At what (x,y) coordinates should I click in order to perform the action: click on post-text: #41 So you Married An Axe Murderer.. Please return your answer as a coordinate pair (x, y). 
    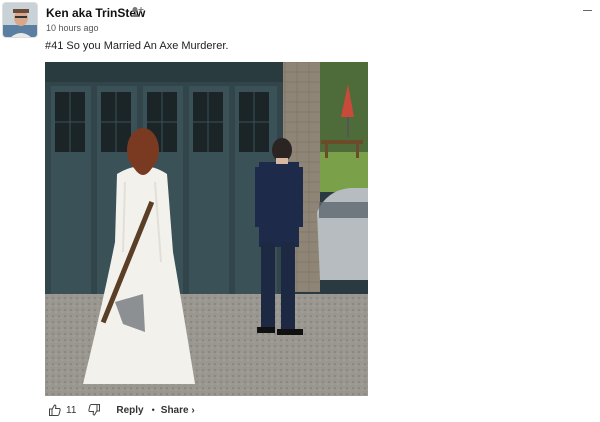
    Looking at the image, I should click on (137, 46).